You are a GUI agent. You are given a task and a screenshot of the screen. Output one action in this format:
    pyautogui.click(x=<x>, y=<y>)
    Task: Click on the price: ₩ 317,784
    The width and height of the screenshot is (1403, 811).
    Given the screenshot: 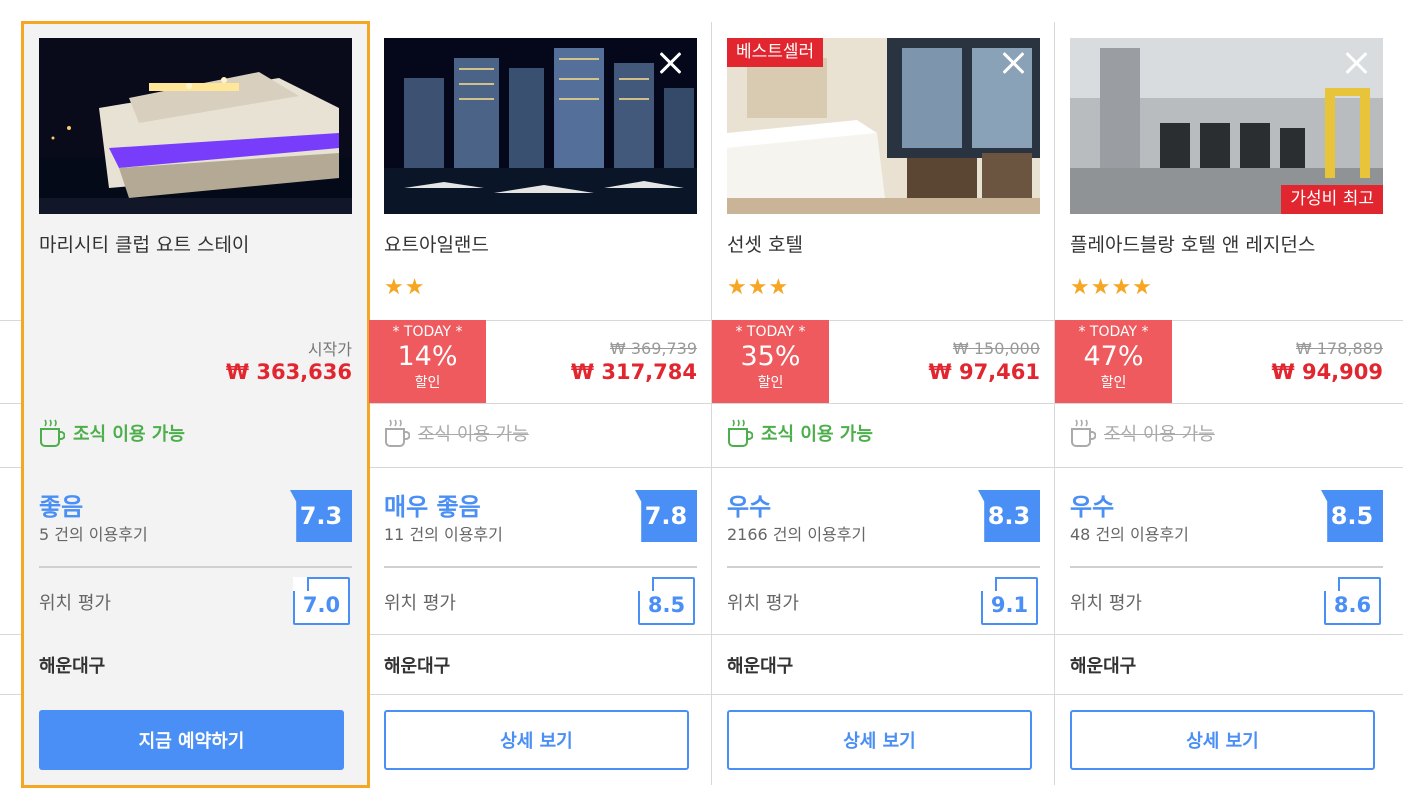 What is the action you would take?
    pyautogui.click(x=633, y=372)
    